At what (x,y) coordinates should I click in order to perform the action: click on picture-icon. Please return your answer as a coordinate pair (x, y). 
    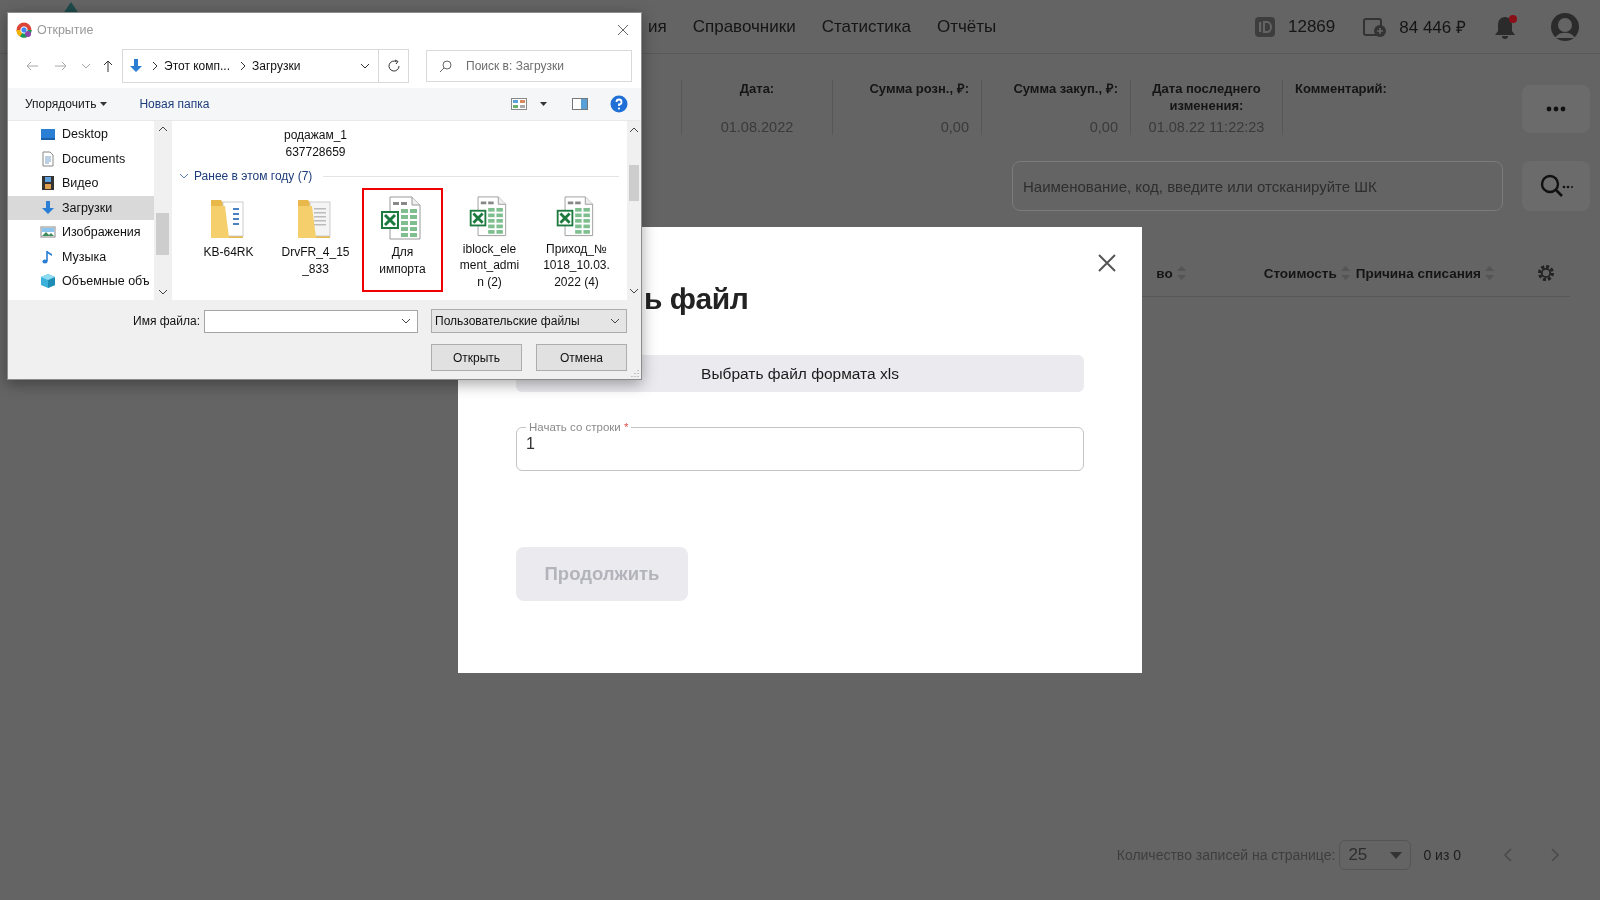
    Looking at the image, I should click on (48, 232).